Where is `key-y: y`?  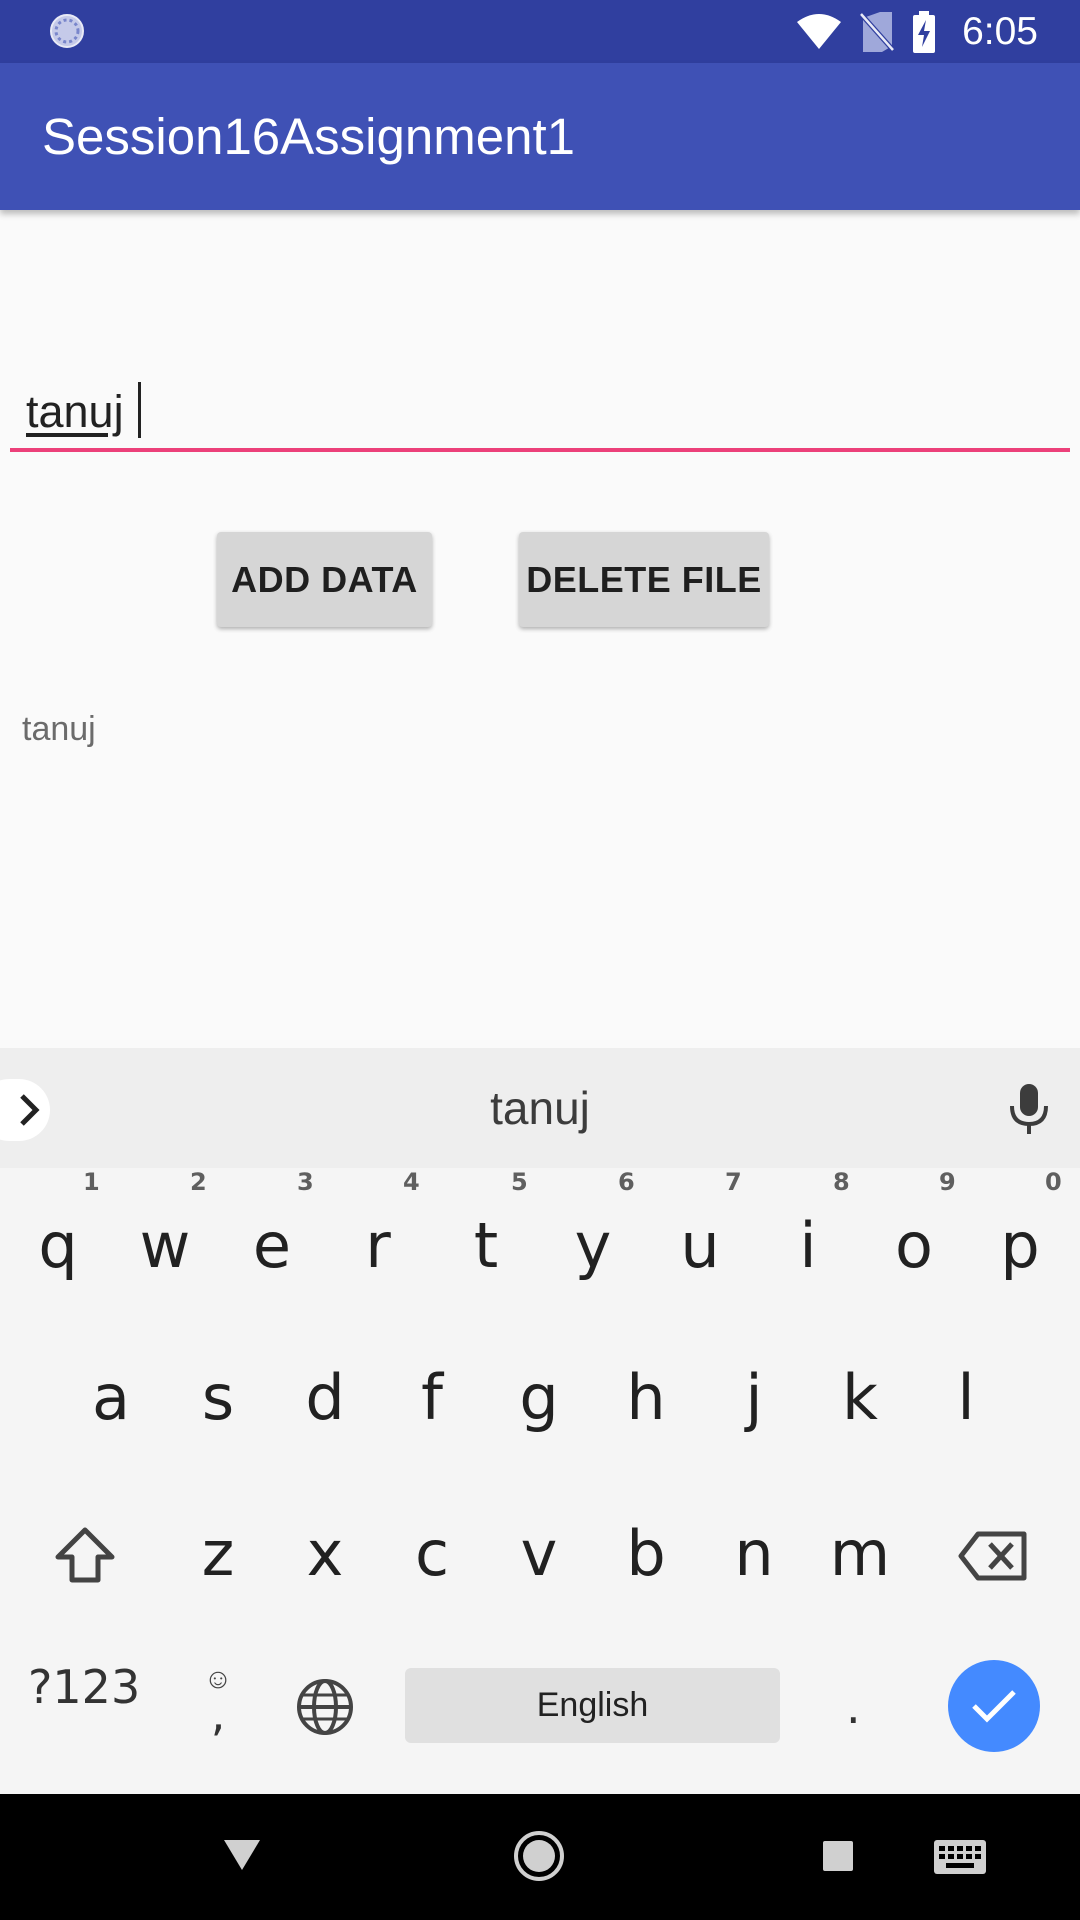 key-y: y is located at coordinates (593, 1246).